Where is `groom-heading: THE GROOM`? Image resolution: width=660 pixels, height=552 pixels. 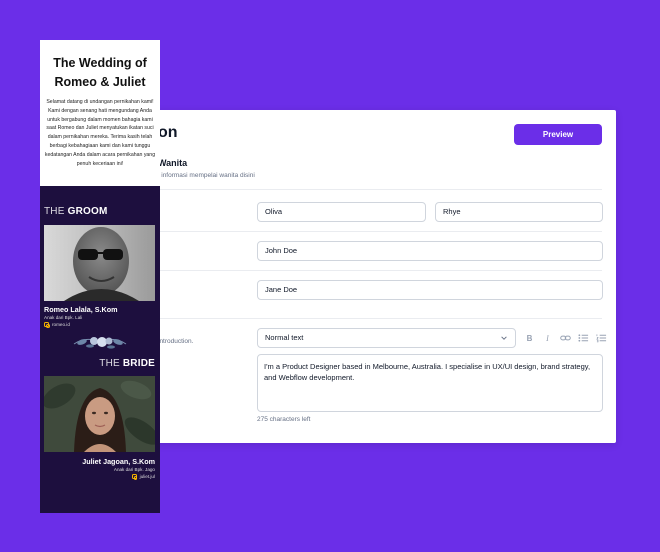 groom-heading: THE GROOM is located at coordinates (76, 211).